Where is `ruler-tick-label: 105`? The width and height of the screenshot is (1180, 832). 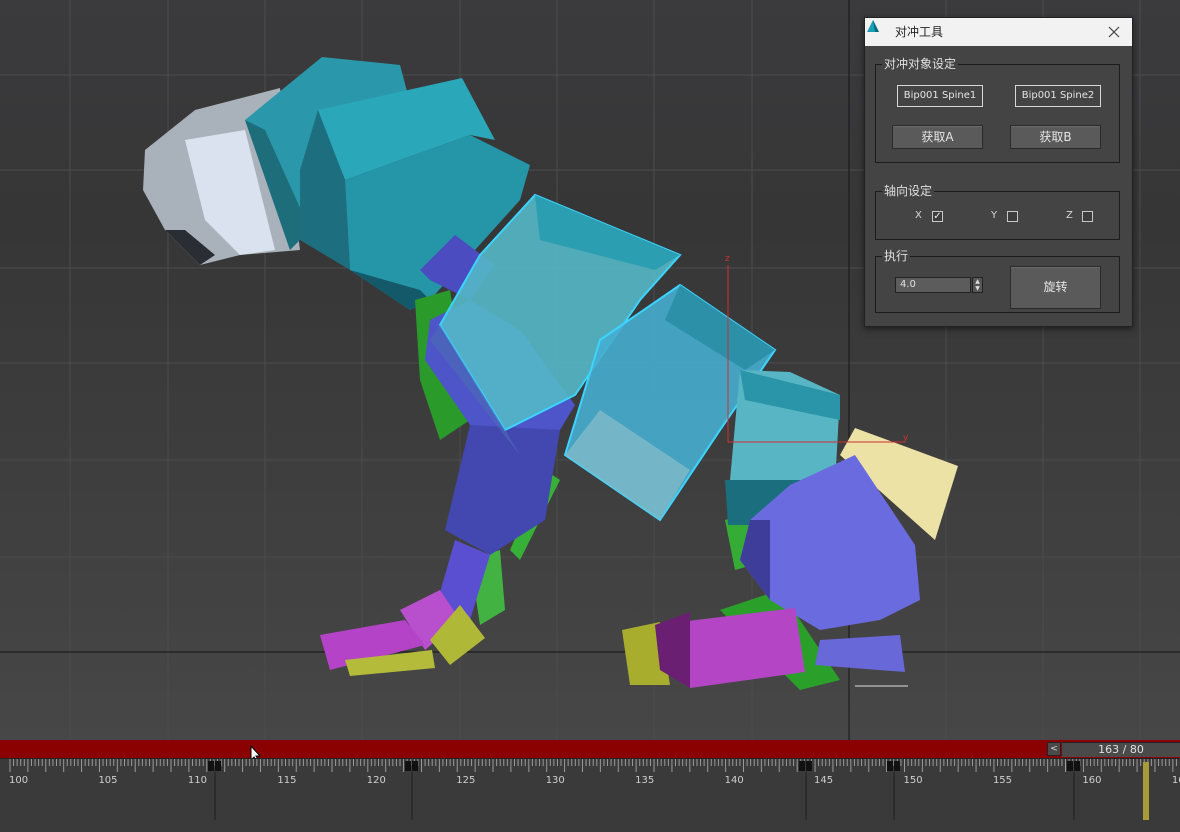 ruler-tick-label: 105 is located at coordinates (107, 780).